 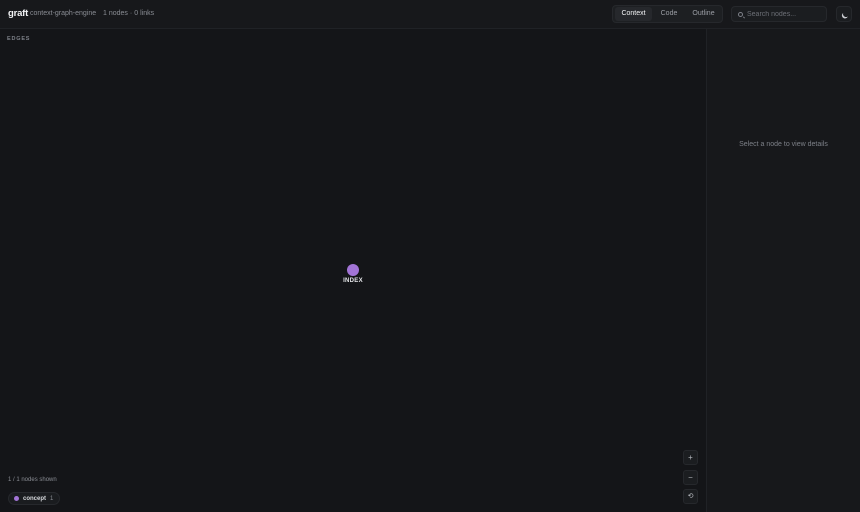 I want to click on theme-toggle-button, so click(x=844, y=14).